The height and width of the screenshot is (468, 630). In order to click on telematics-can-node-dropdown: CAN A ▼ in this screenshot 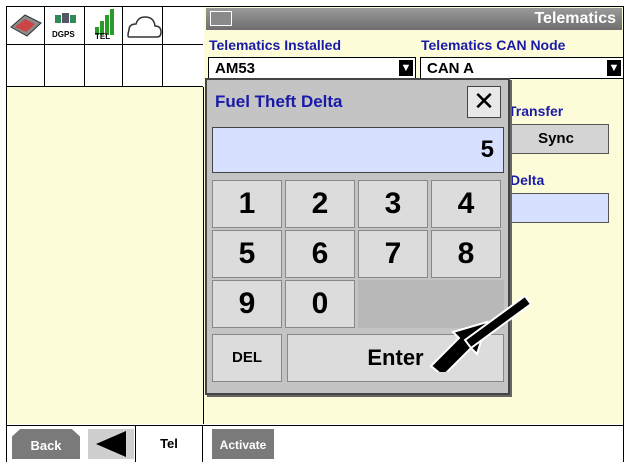, I will do `click(522, 68)`.